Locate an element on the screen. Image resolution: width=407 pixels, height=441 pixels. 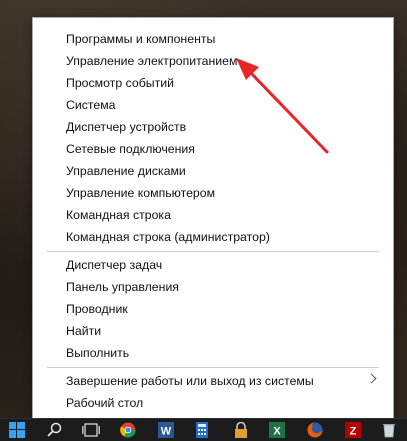
calculator-icon is located at coordinates (202, 430).